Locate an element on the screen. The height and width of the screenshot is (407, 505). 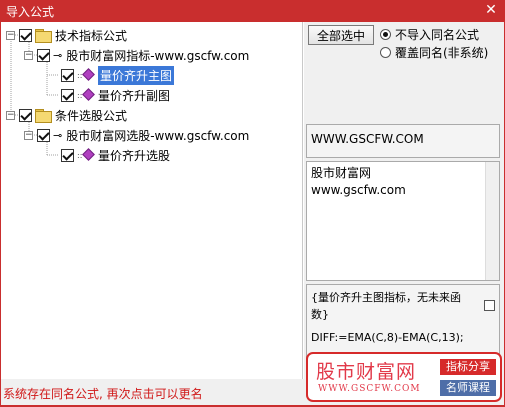
tree-node-gscfw-indicators: − ⊸ 股市财富网指标-www.gscfw.com is located at coordinates (136, 55).